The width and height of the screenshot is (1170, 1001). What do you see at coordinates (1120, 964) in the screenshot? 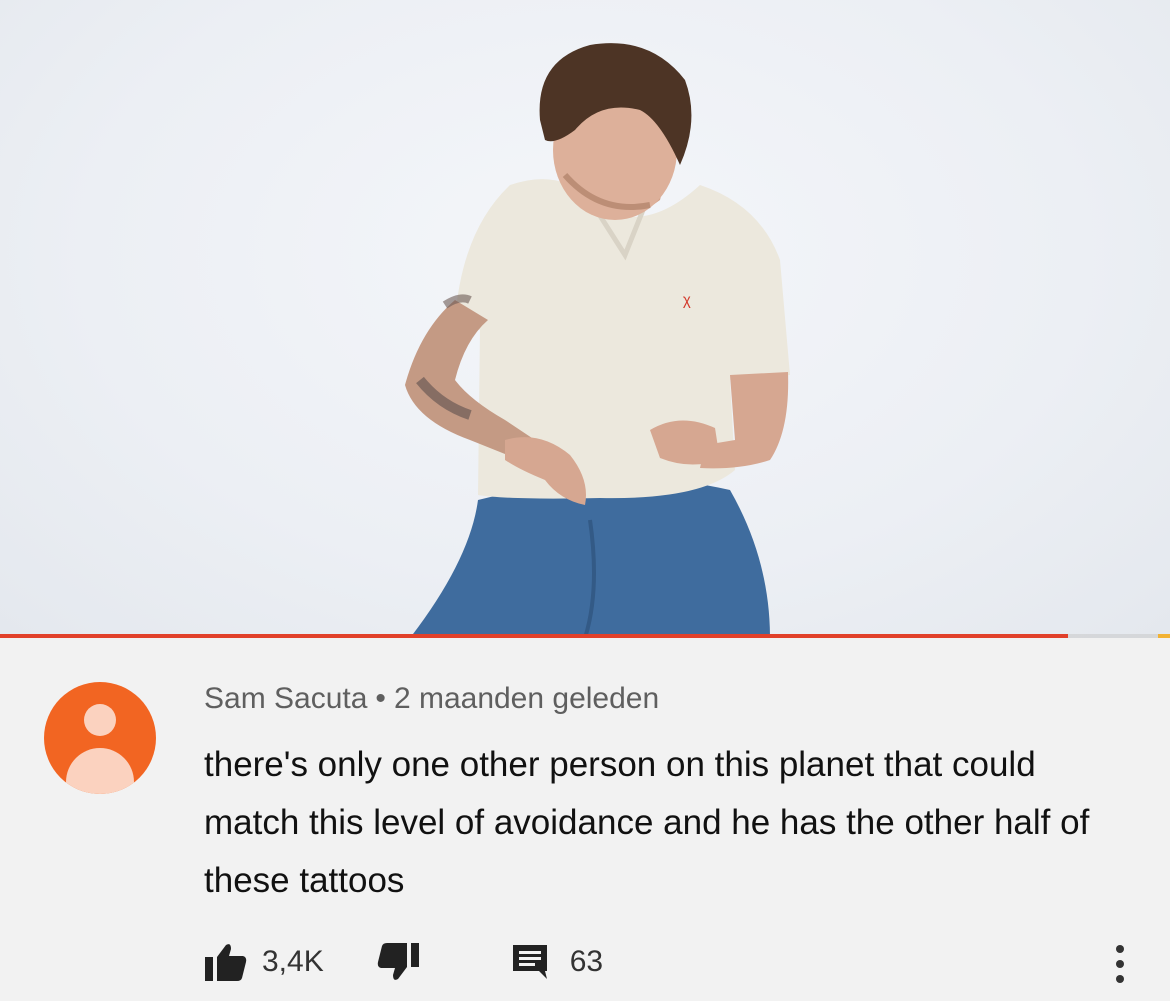
I see `more-vertical-icon` at bounding box center [1120, 964].